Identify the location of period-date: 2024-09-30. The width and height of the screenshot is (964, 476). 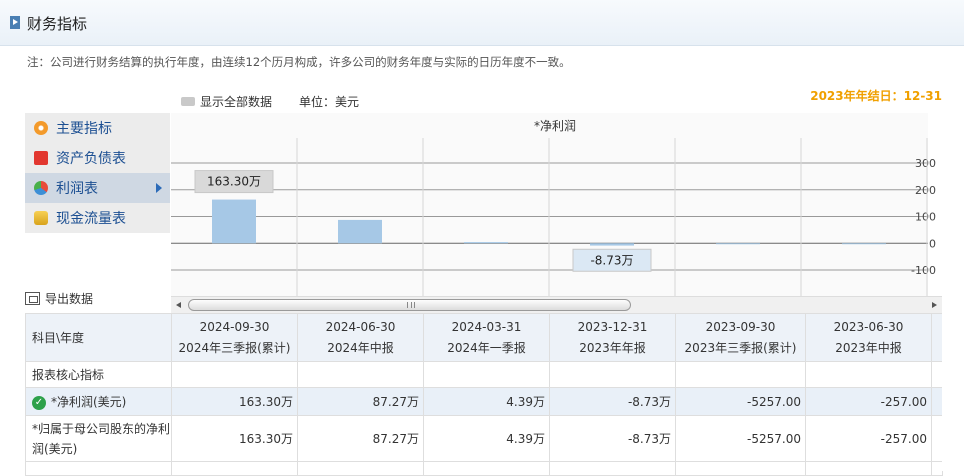
(234, 326).